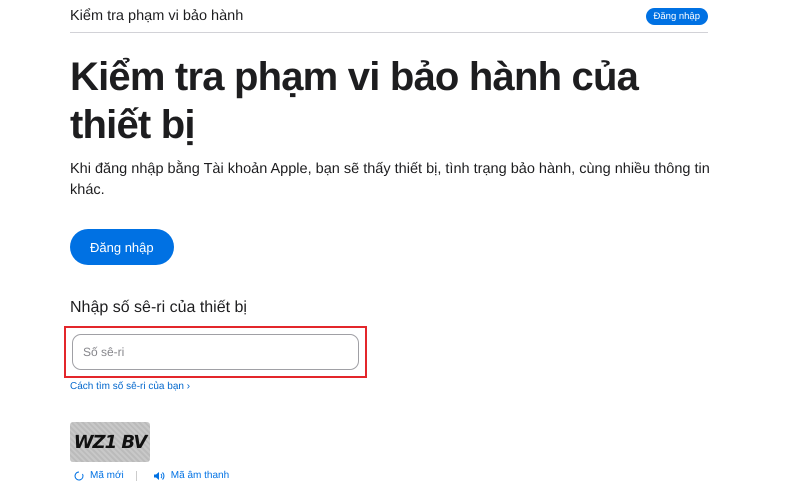 This screenshot has width=800, height=500. What do you see at coordinates (99, 475) in the screenshot?
I see `new-code-link: Mã mới` at bounding box center [99, 475].